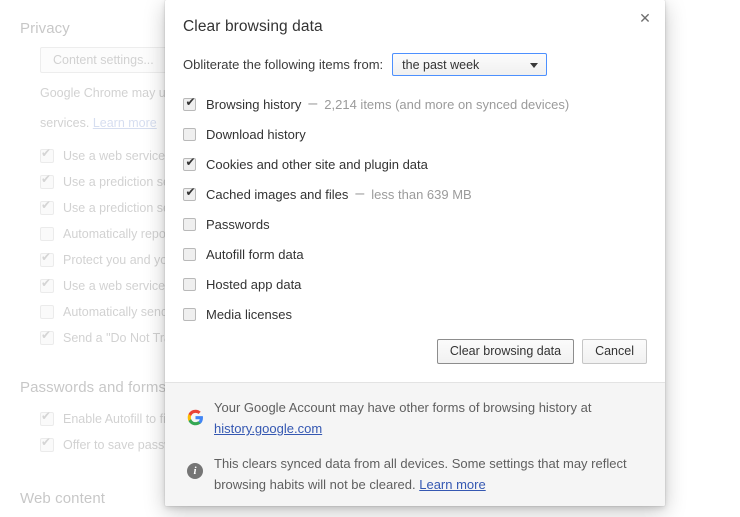 This screenshot has height=517, width=740. What do you see at coordinates (253, 26) in the screenshot?
I see `dialog-title: Clear browsing data` at bounding box center [253, 26].